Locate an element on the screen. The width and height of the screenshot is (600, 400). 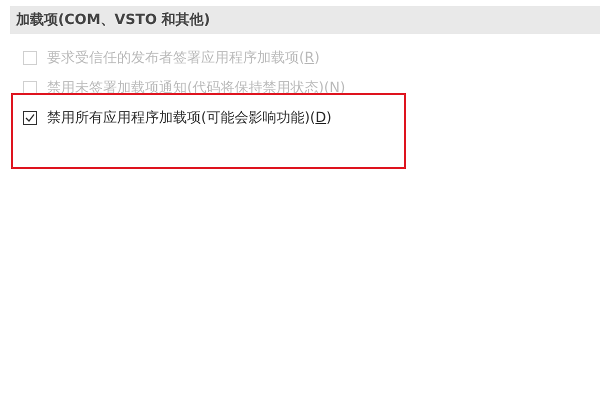
checkbox is located at coordinates (30, 118).